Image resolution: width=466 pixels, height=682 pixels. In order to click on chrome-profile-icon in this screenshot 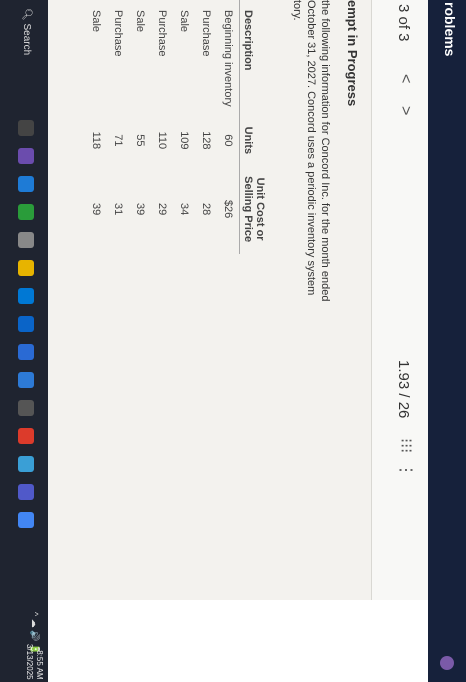, I will do `click(26, 520)`.